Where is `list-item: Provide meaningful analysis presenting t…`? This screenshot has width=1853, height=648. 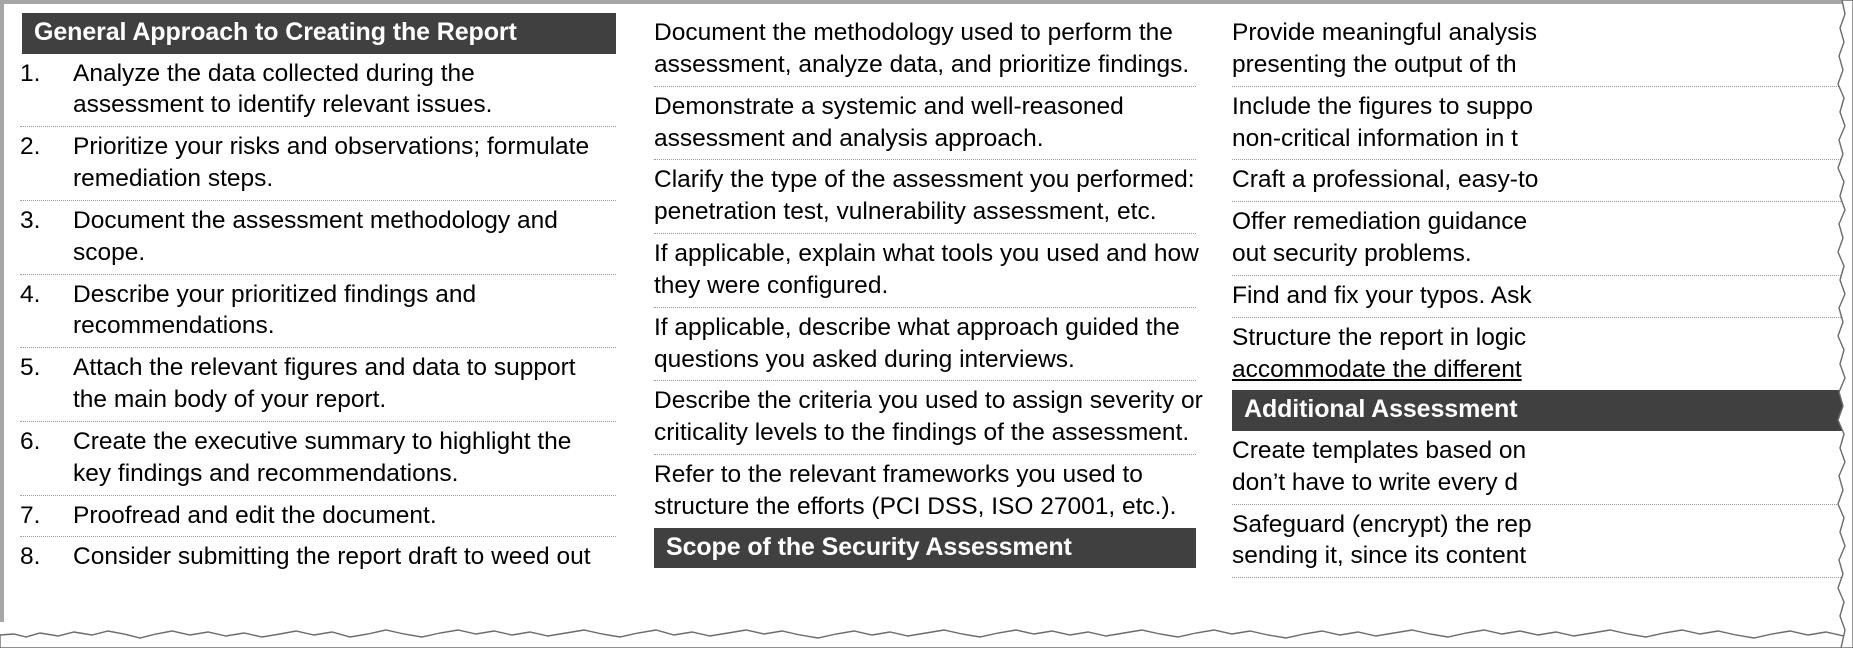 list-item: Provide meaningful analysis presenting t… is located at coordinates (1542, 50).